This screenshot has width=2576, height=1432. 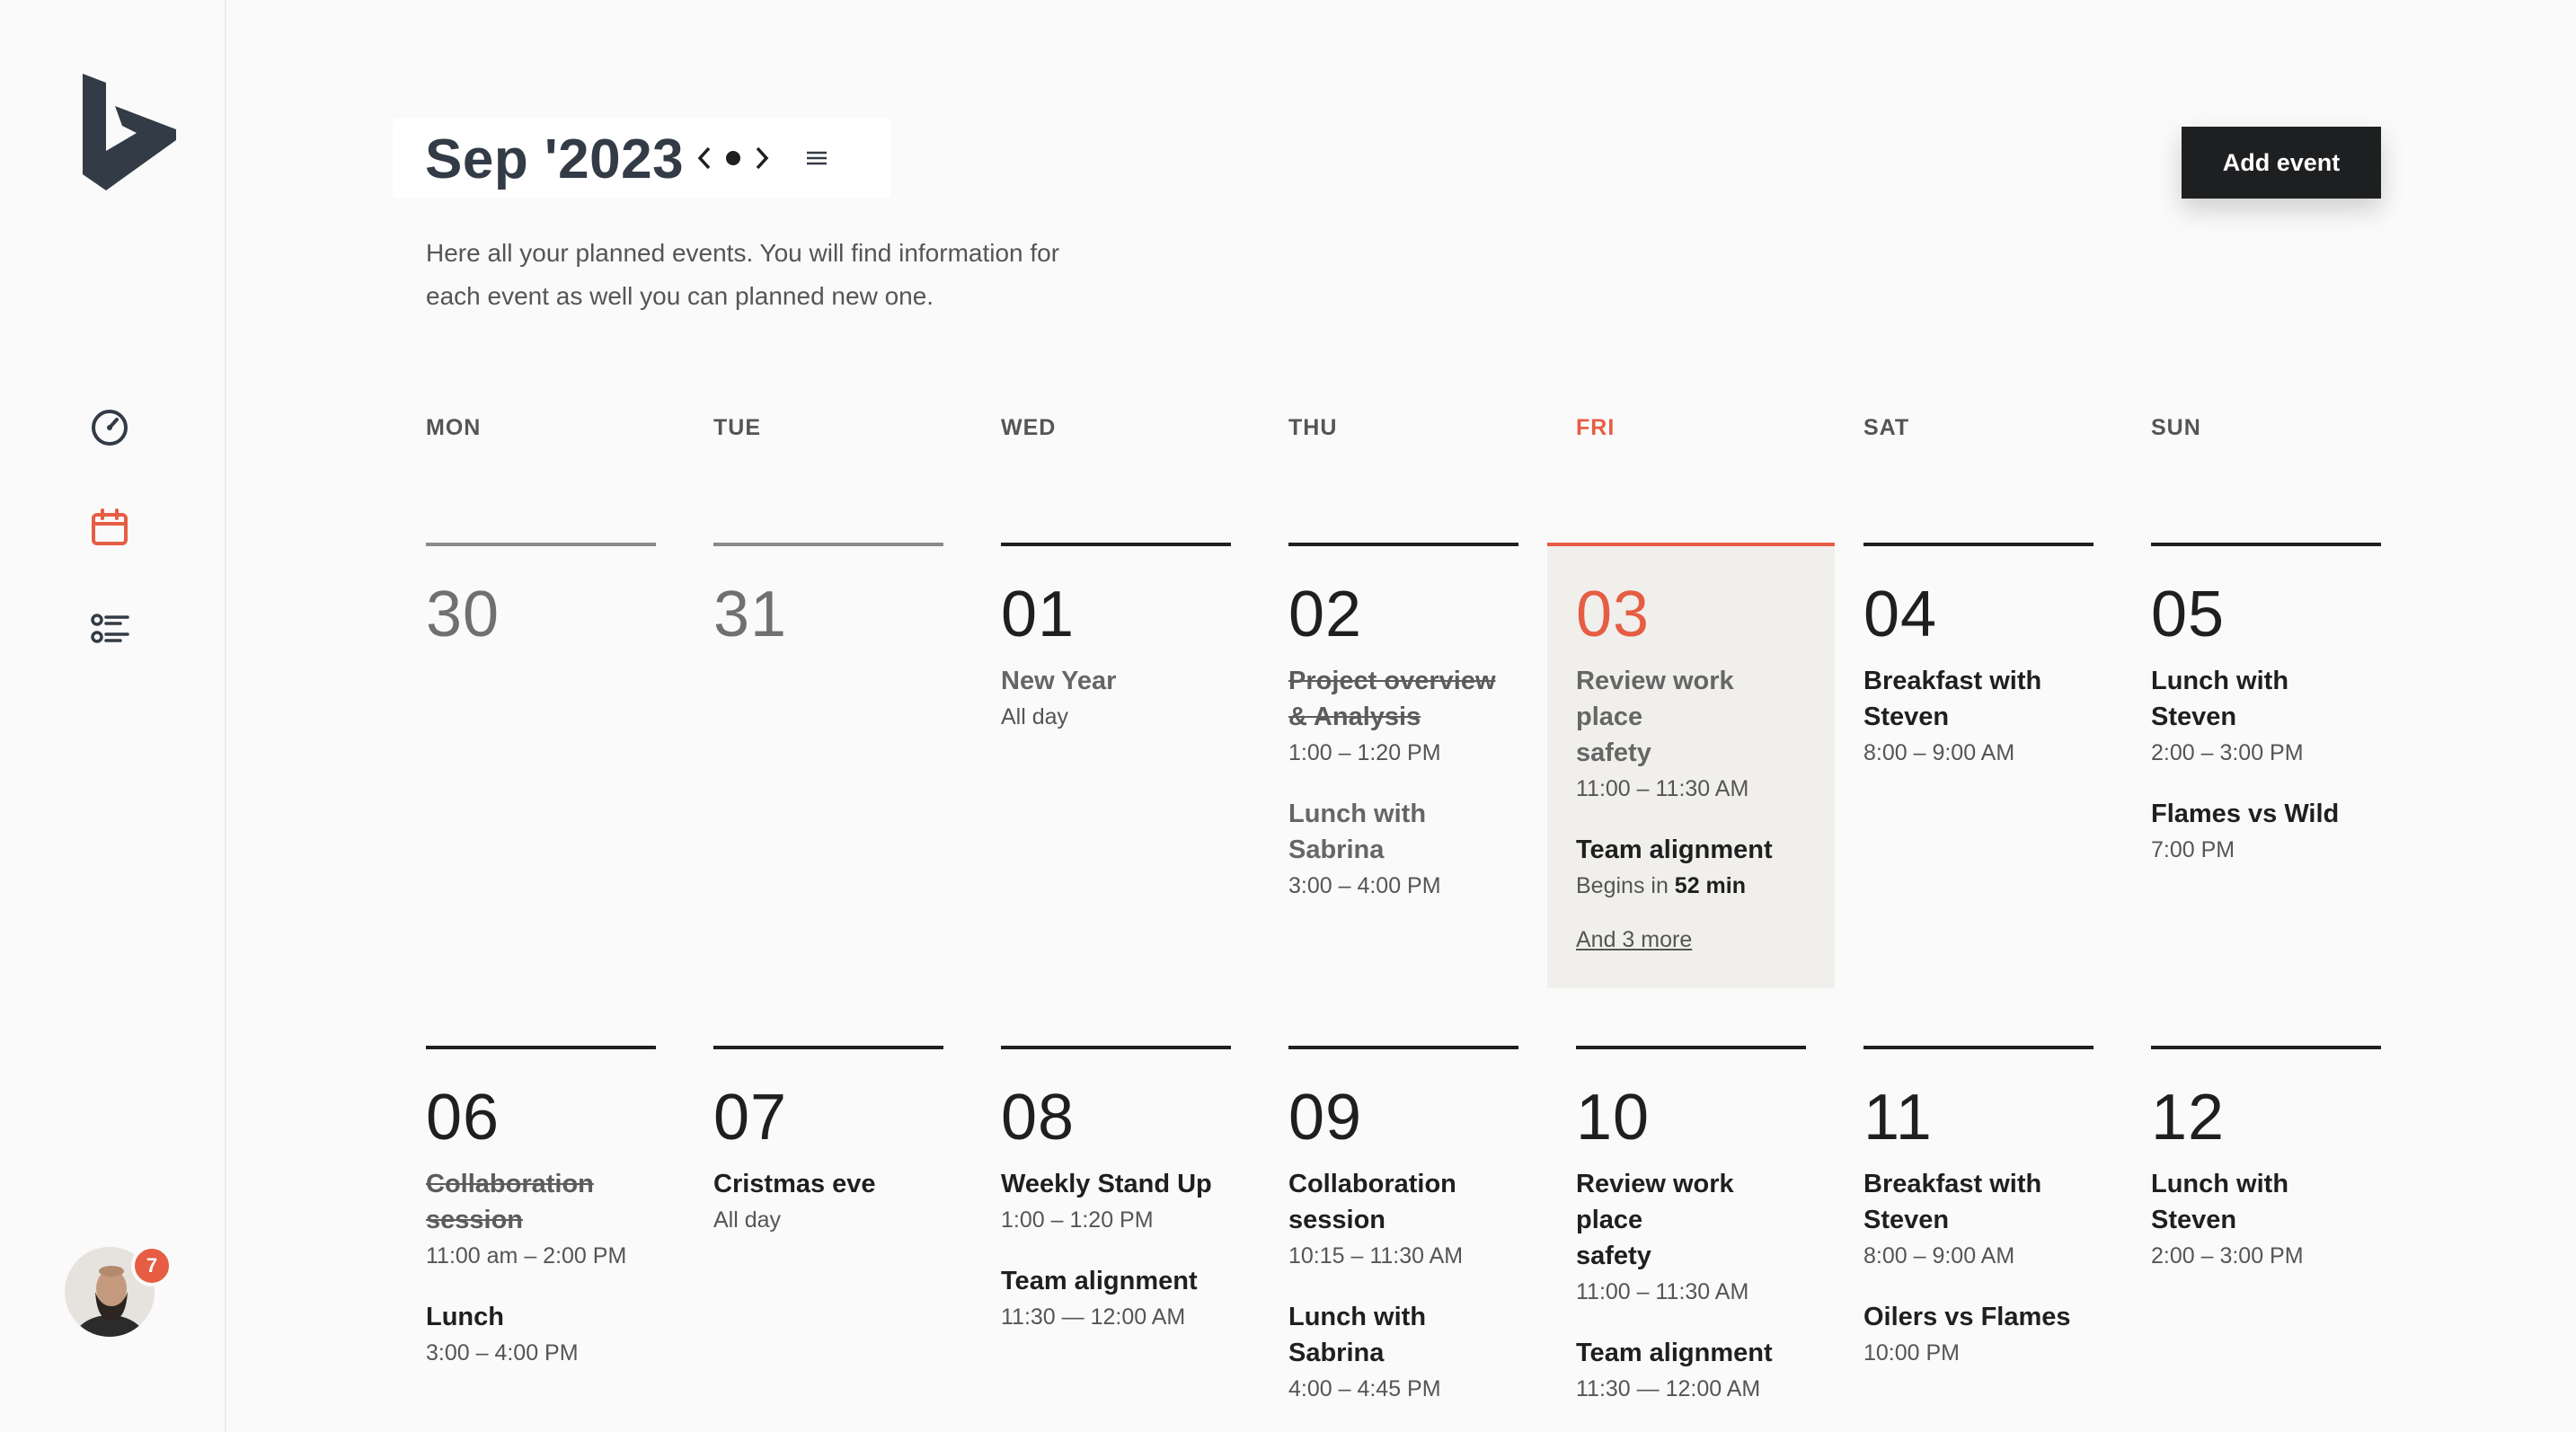 I want to click on event-time: All day, so click(x=747, y=1220).